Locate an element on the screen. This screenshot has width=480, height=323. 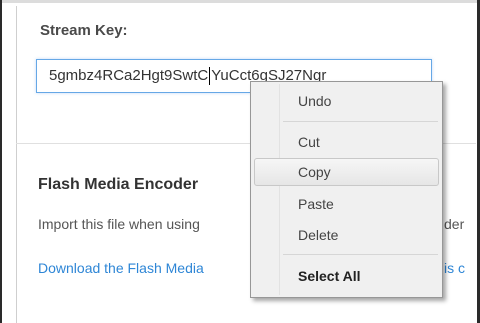
context-menu-undo: Undo is located at coordinates (346, 101).